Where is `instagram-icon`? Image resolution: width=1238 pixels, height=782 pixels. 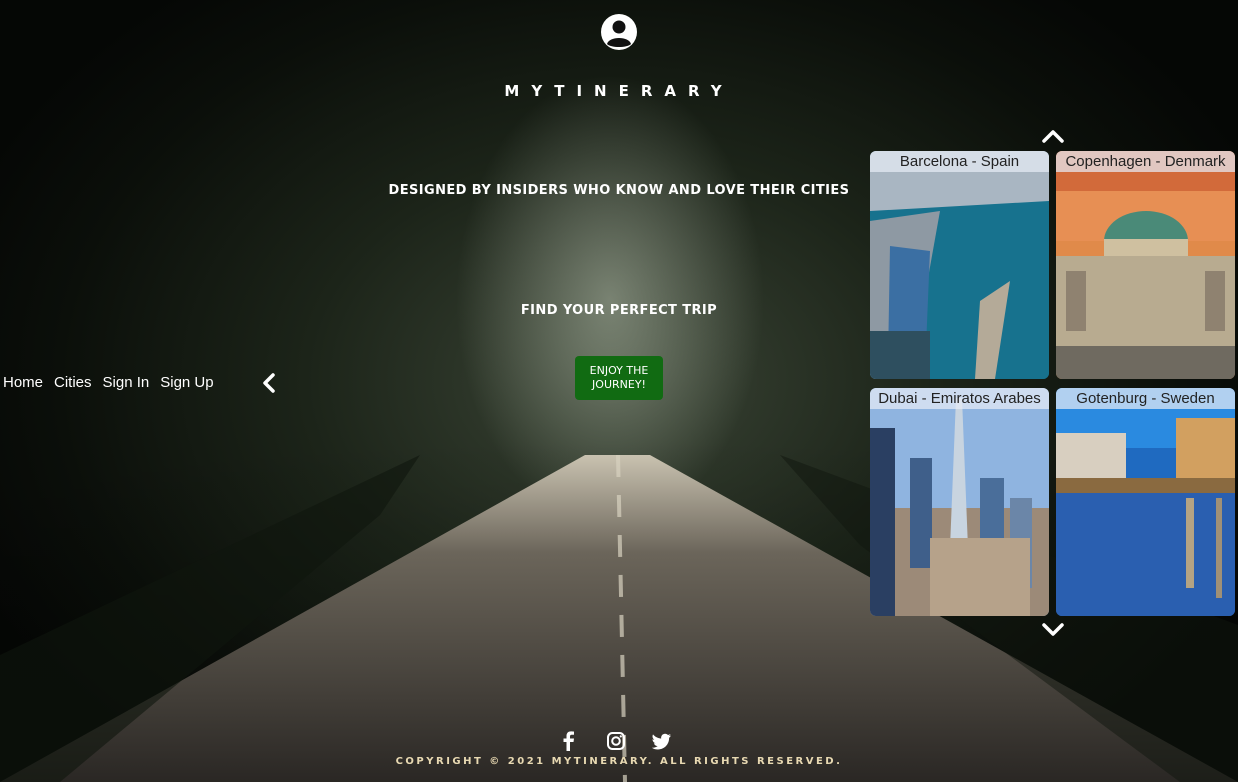 instagram-icon is located at coordinates (616, 741).